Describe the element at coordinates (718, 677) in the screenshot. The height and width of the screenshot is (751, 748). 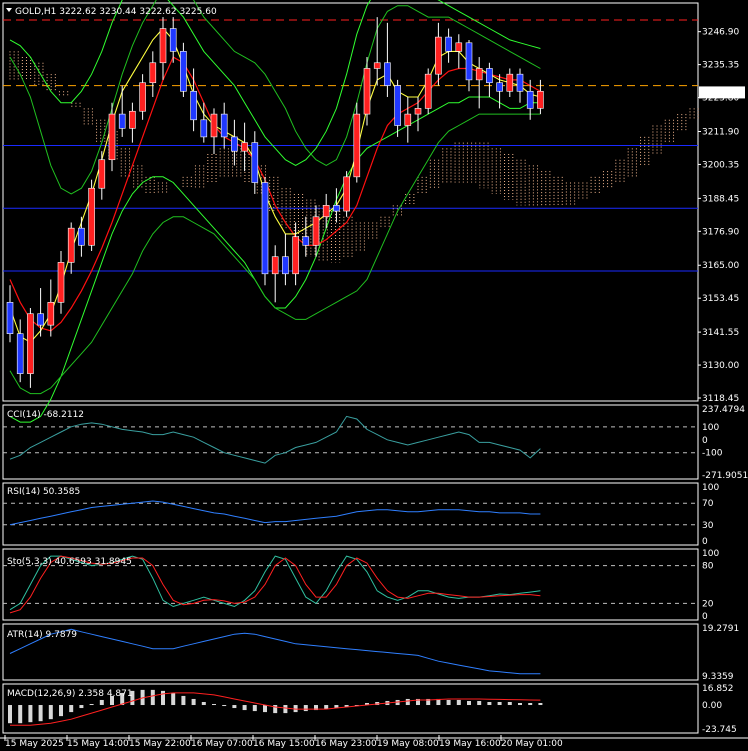
I see `atr-tick-label: 9.3359` at that location.